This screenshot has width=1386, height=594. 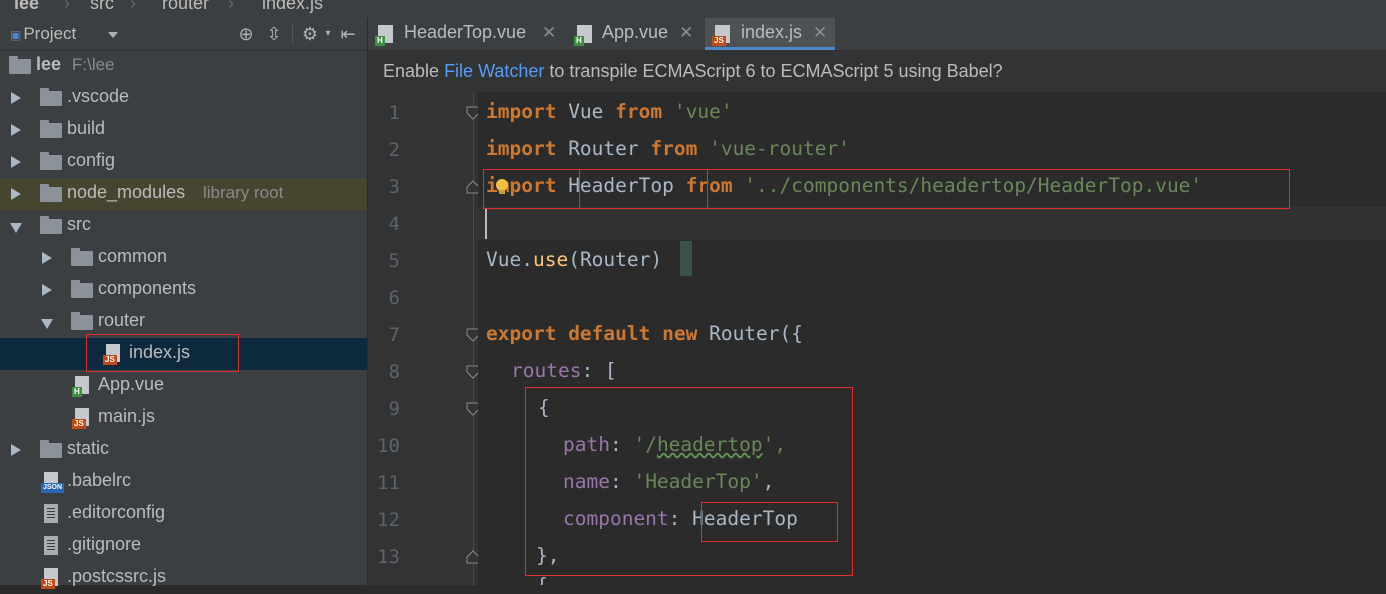 What do you see at coordinates (502, 187) in the screenshot?
I see `lightbulb-icon` at bounding box center [502, 187].